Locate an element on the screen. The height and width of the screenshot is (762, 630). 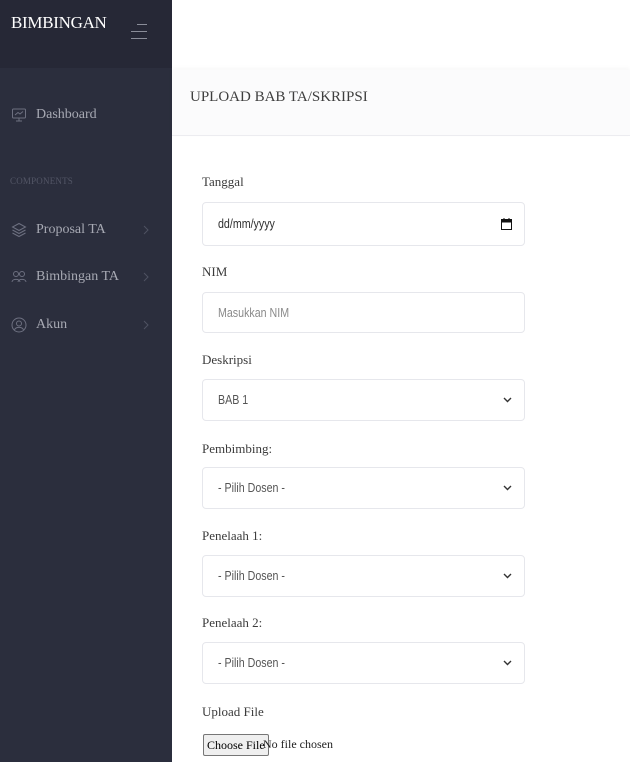
nim-placeholder: Masukkan NIM is located at coordinates (254, 312).